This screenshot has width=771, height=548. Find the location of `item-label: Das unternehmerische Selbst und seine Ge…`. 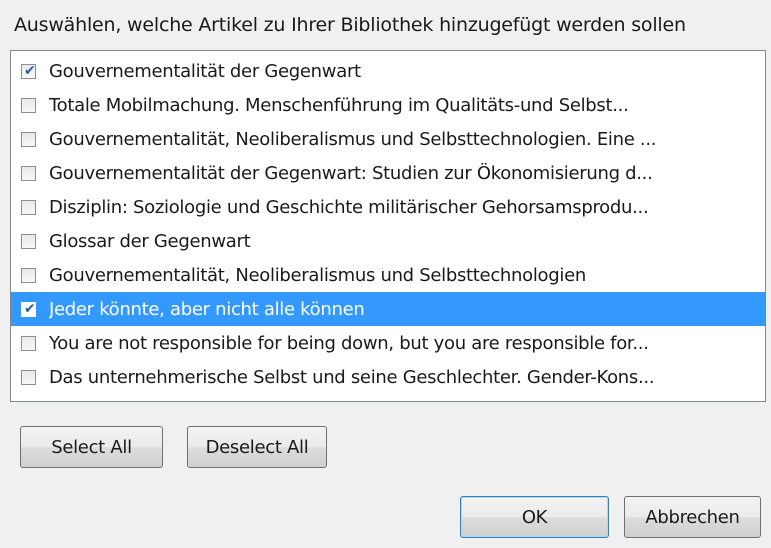

item-label: Das unternehmerische Selbst und seine Ge… is located at coordinates (352, 377).